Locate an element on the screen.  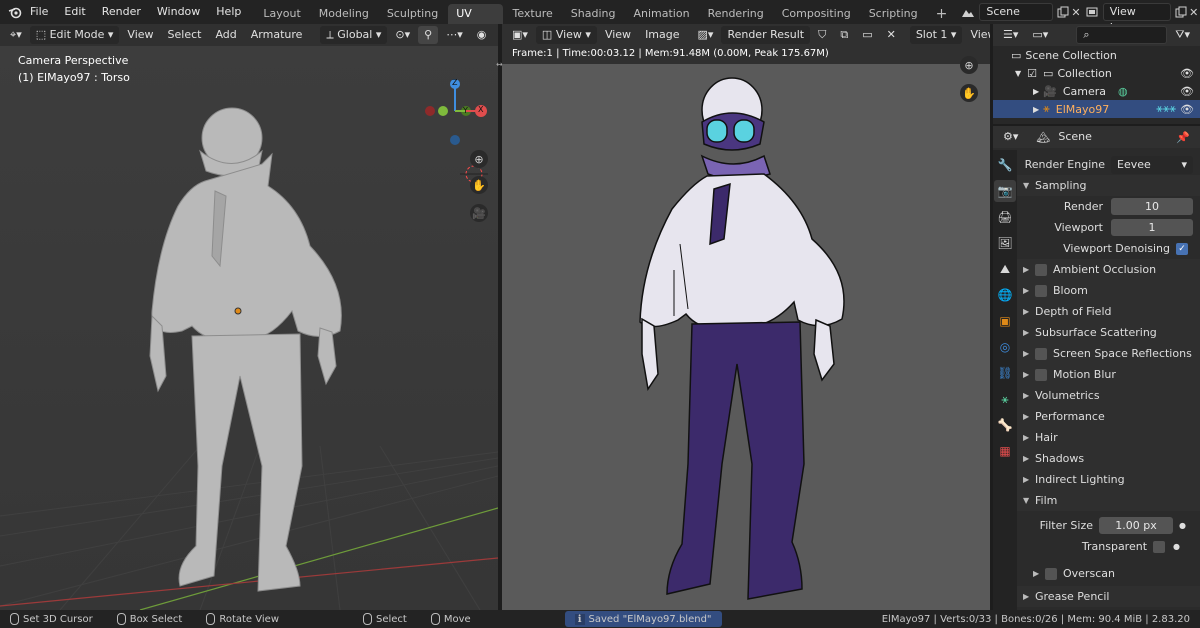
overscan-checkbox is located at coordinates (1051, 573).